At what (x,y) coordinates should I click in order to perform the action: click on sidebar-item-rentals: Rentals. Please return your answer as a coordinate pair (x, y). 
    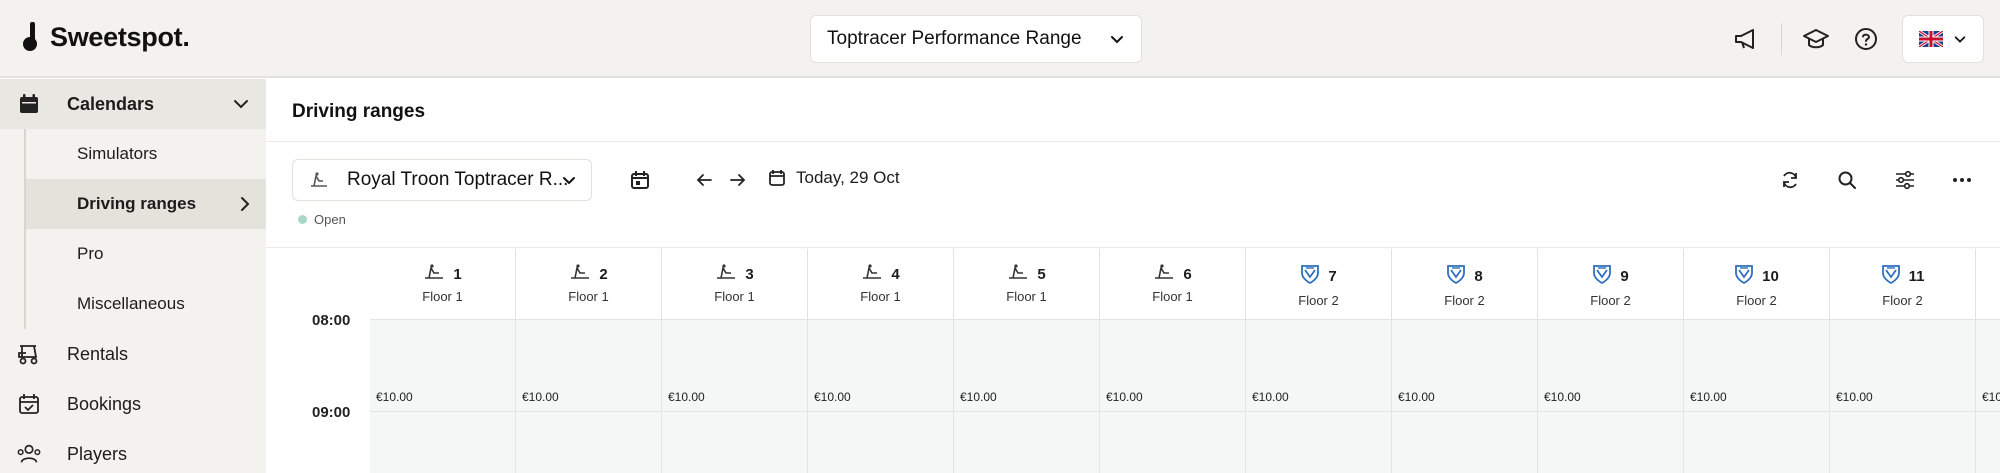
    Looking at the image, I should click on (133, 354).